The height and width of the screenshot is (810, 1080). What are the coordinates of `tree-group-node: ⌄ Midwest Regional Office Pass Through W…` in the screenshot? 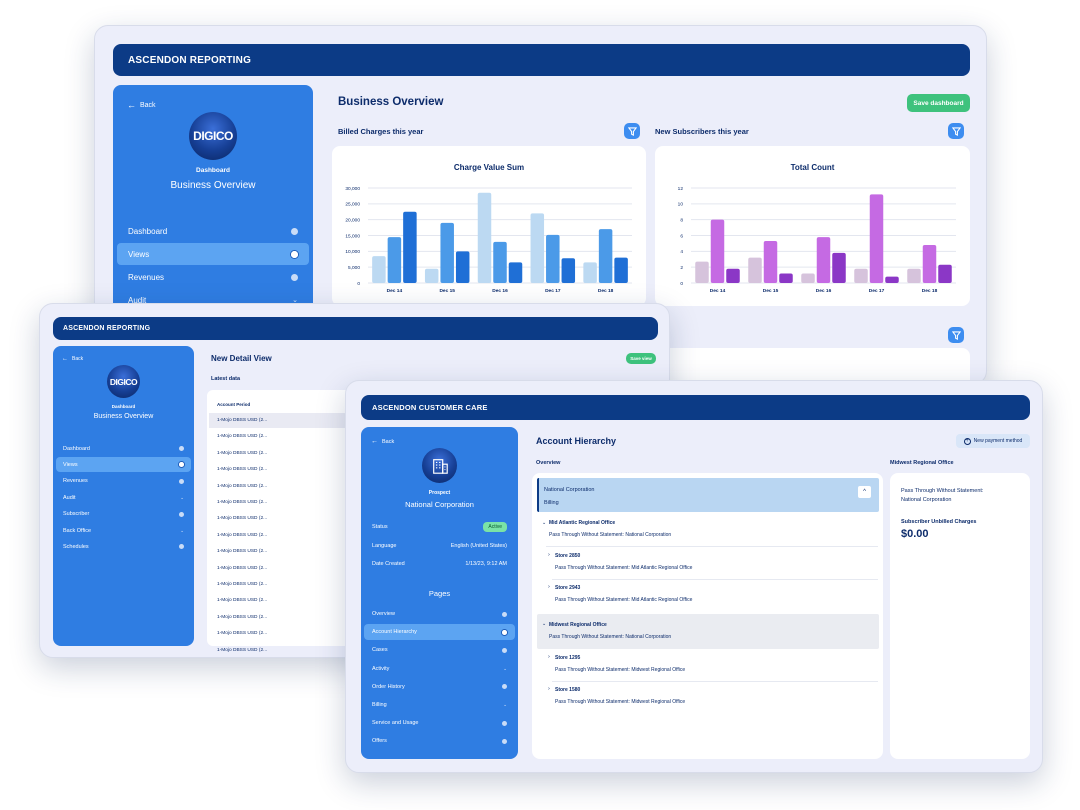 It's located at (708, 631).